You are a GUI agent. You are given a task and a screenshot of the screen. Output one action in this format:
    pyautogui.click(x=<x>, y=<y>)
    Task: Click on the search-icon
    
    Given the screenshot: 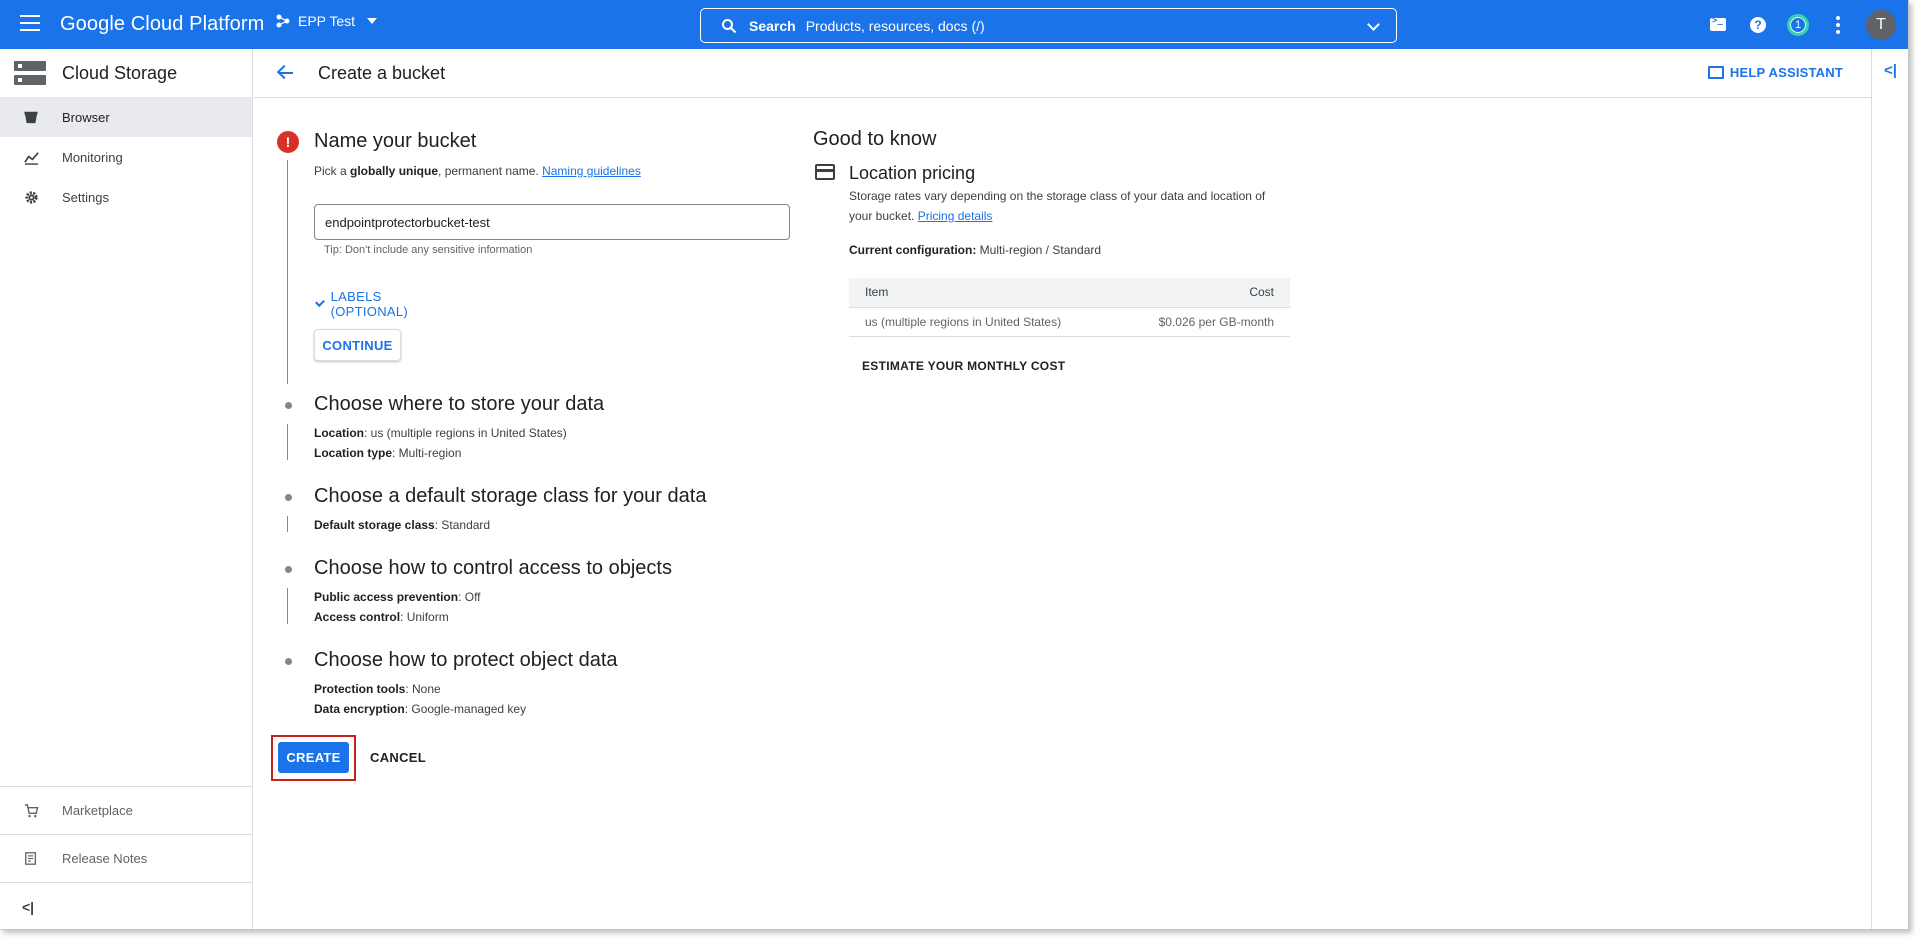 What is the action you would take?
    pyautogui.click(x=729, y=25)
    